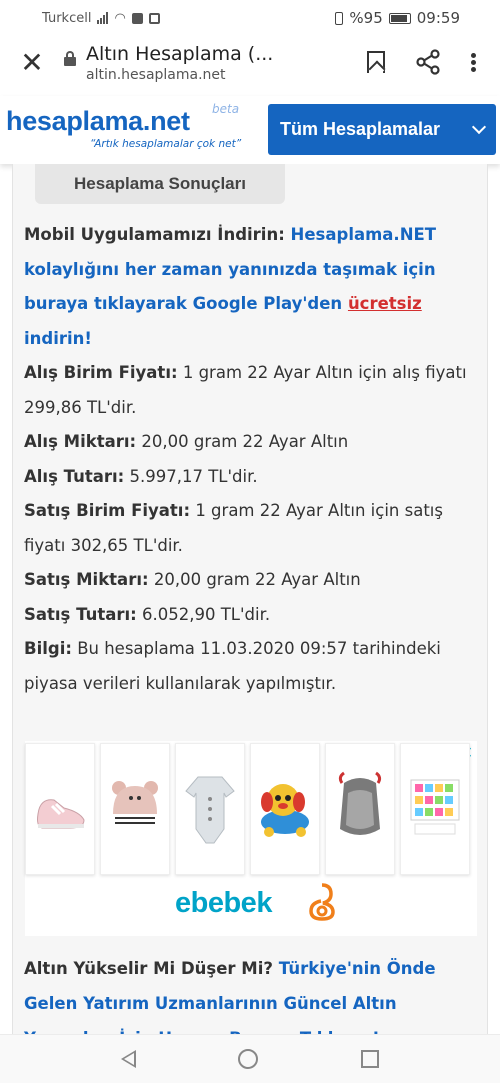  I want to click on close-tab-icon: ✕, so click(32, 62).